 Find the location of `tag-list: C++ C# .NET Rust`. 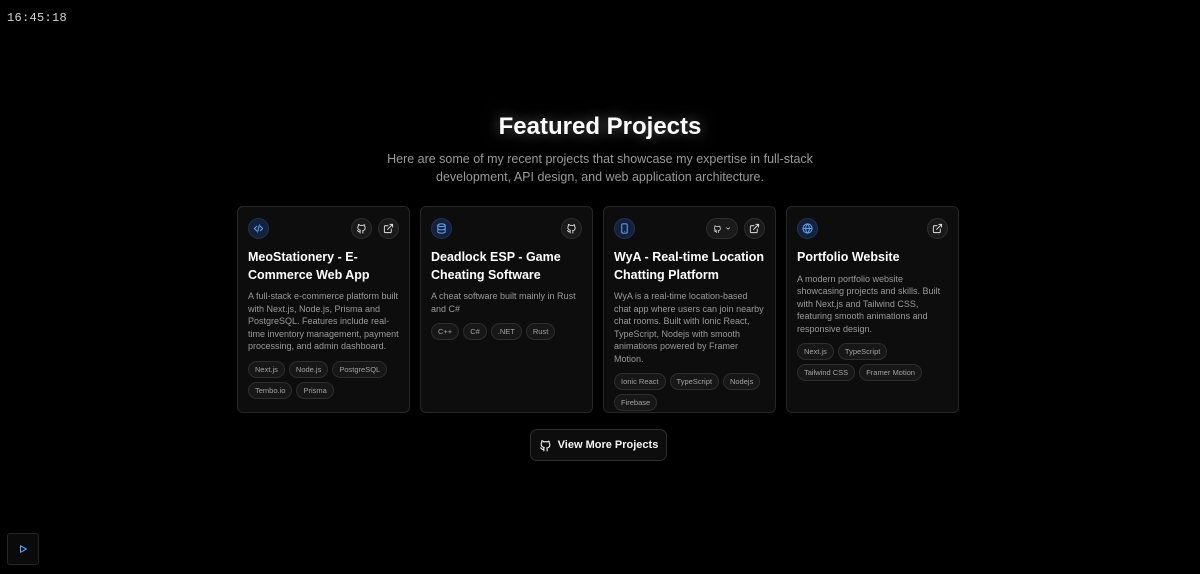

tag-list: C++ C# .NET Rust is located at coordinates (506, 331).